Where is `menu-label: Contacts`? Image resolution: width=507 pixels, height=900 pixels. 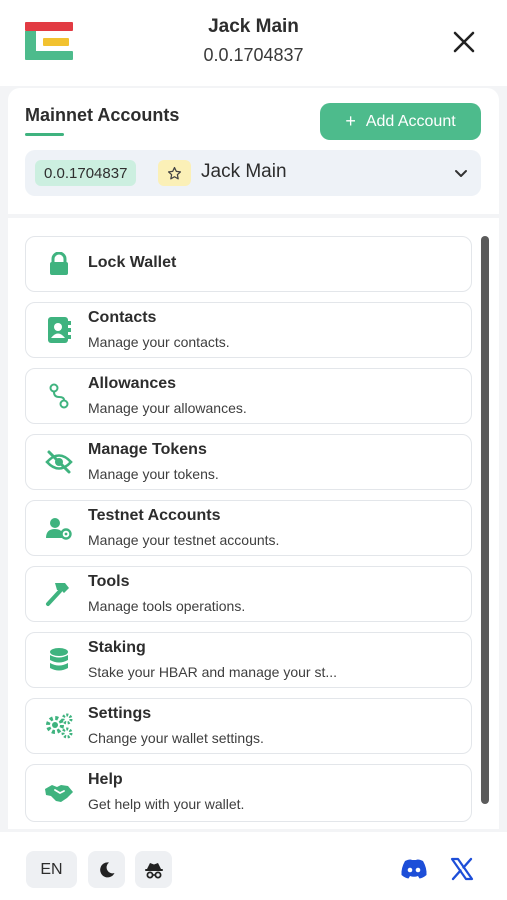
menu-label: Contacts is located at coordinates (122, 317).